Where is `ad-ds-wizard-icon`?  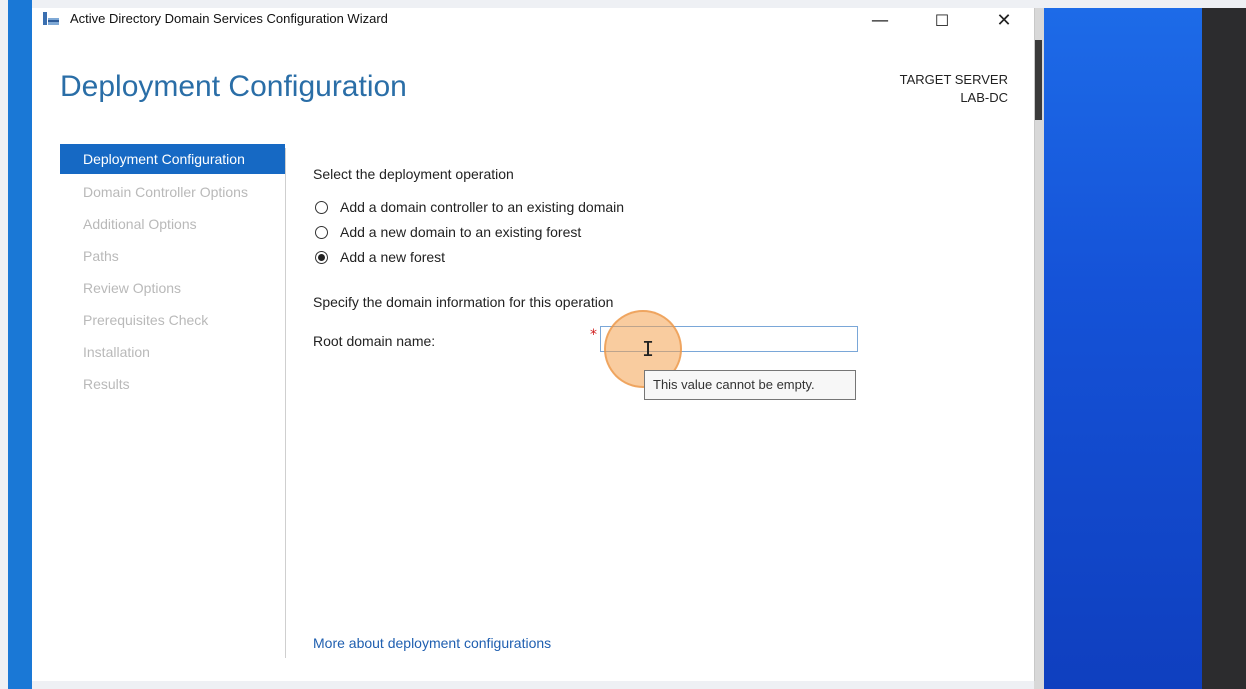
ad-ds-wizard-icon is located at coordinates (51, 18).